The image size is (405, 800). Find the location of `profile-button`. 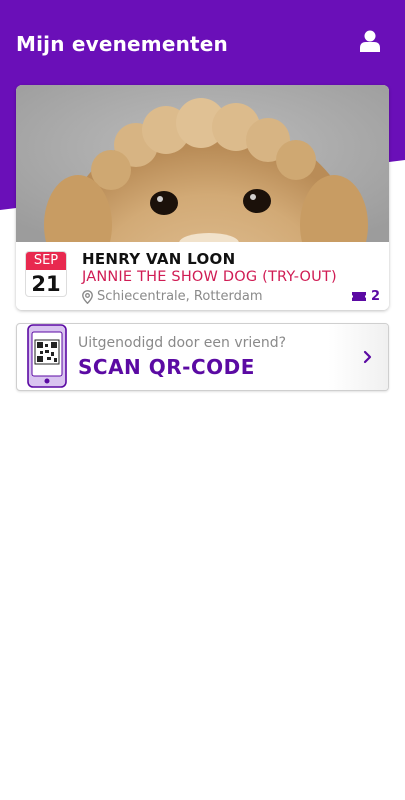

profile-button is located at coordinates (370, 41).